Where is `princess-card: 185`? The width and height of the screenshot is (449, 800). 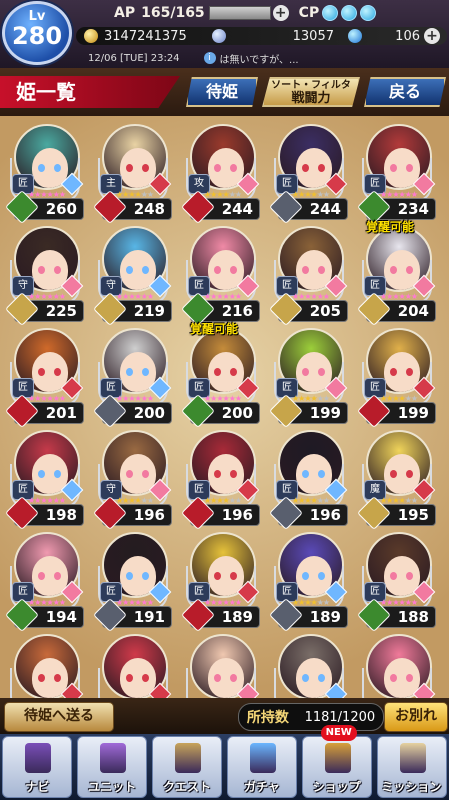
princess-card: 185 is located at coordinates (133, 666).